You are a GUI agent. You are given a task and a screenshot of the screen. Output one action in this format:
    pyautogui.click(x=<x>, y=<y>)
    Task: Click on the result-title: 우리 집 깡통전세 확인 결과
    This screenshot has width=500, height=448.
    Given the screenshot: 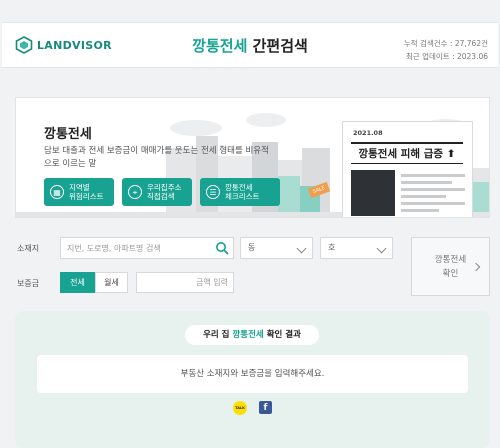 What is the action you would take?
    pyautogui.click(x=252, y=335)
    